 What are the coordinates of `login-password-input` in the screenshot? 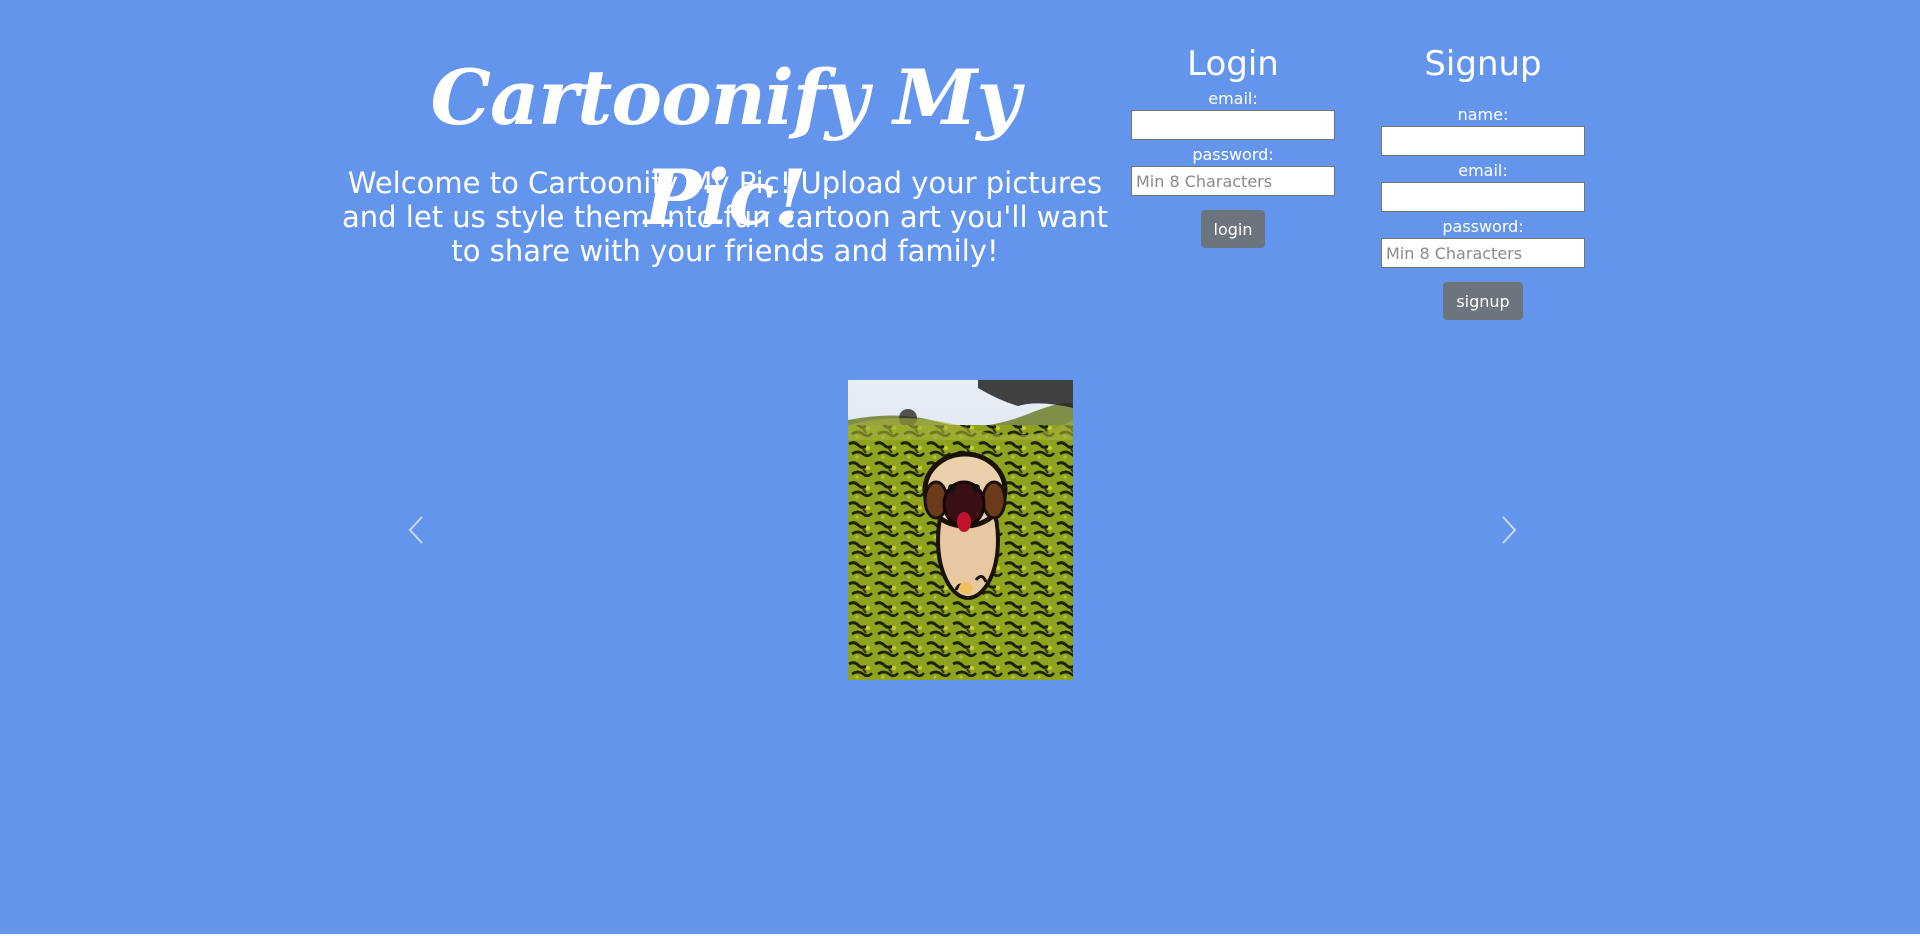 It's located at (1233, 181).